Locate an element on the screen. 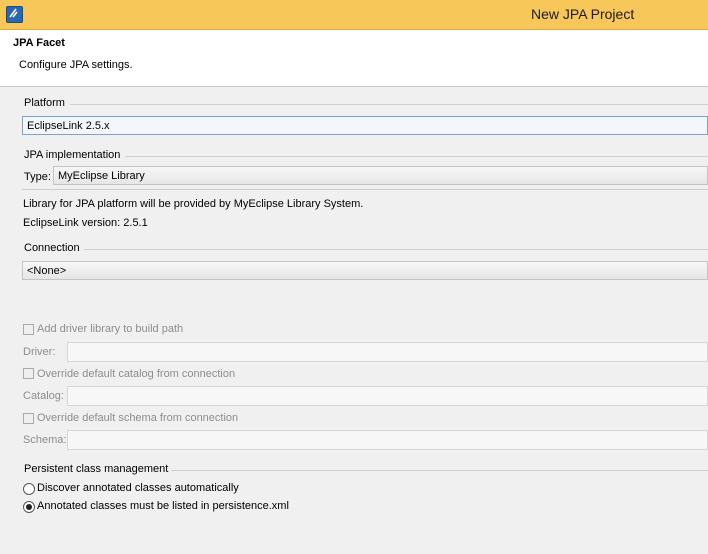 The width and height of the screenshot is (708, 554). implementation-separator is located at coordinates (416, 156).